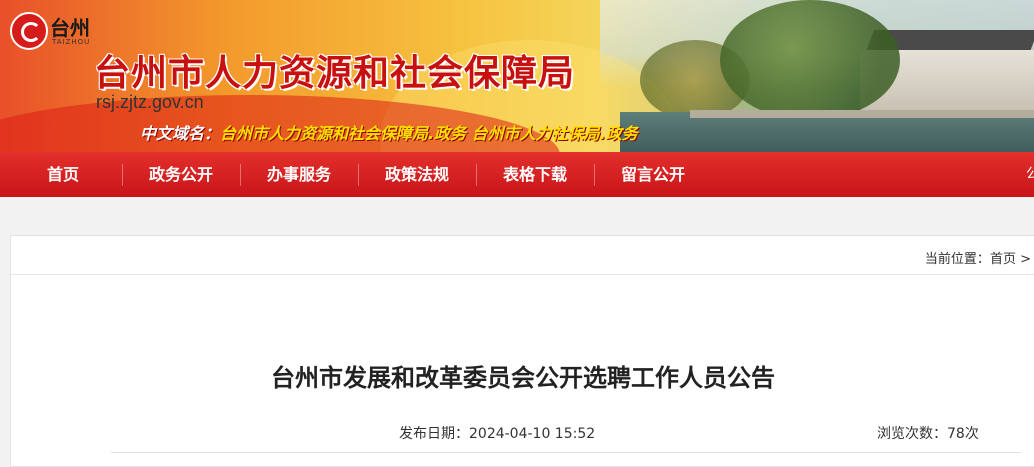 The width and height of the screenshot is (1034, 467). I want to click on nav-item-home: 首页, so click(63, 174).